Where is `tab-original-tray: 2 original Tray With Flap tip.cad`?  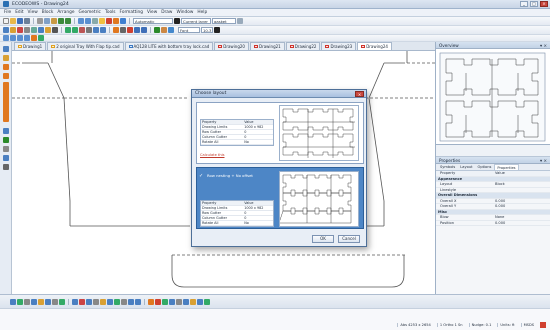
tab-original-tray: 2 original Tray With Flap tip.cad is located at coordinates (85, 46).